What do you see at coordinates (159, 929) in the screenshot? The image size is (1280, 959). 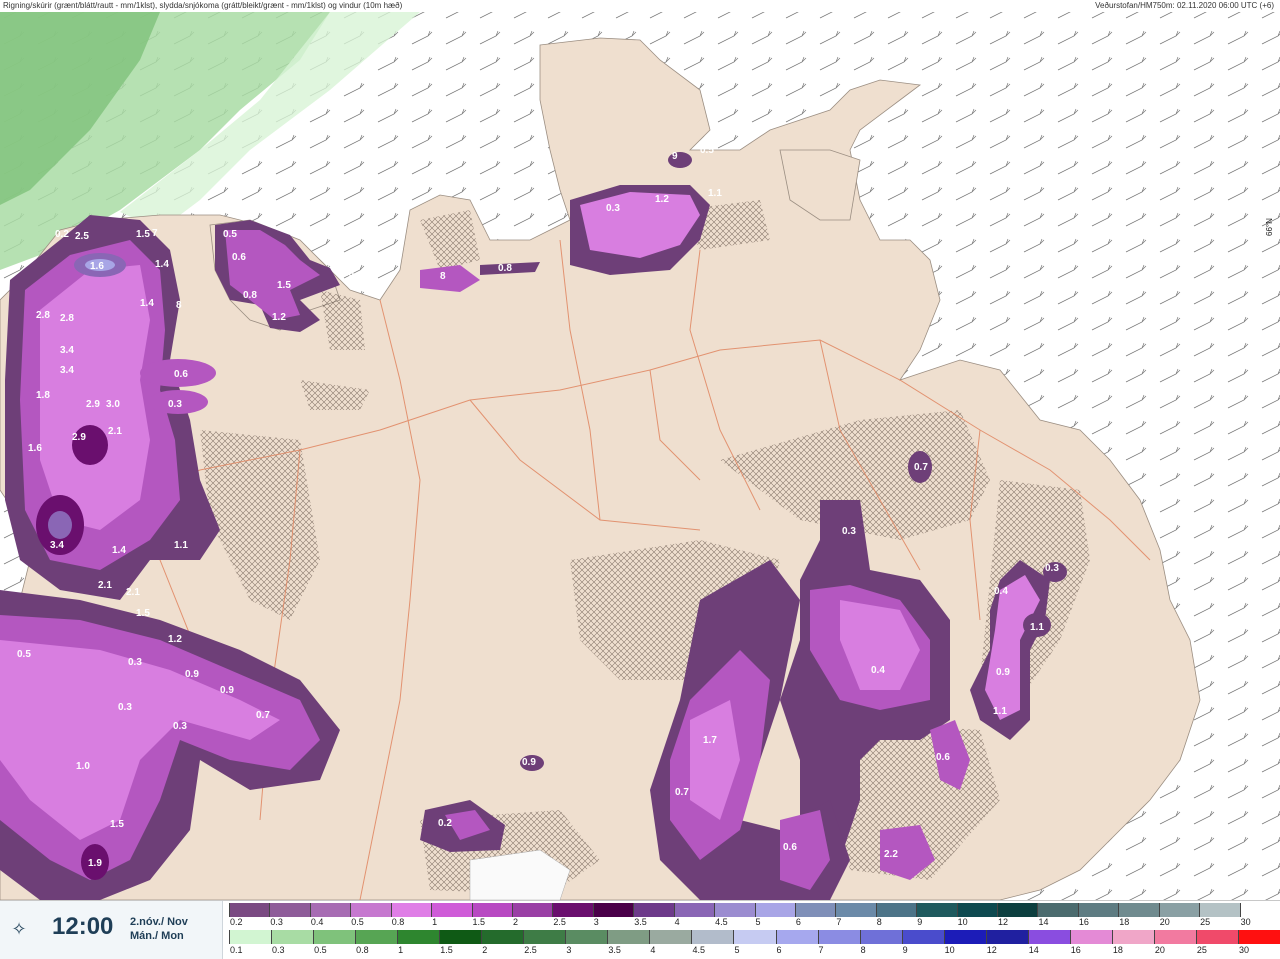 I see `forecast-date: 2.nóv./ Nov Mán./ Mon` at bounding box center [159, 929].